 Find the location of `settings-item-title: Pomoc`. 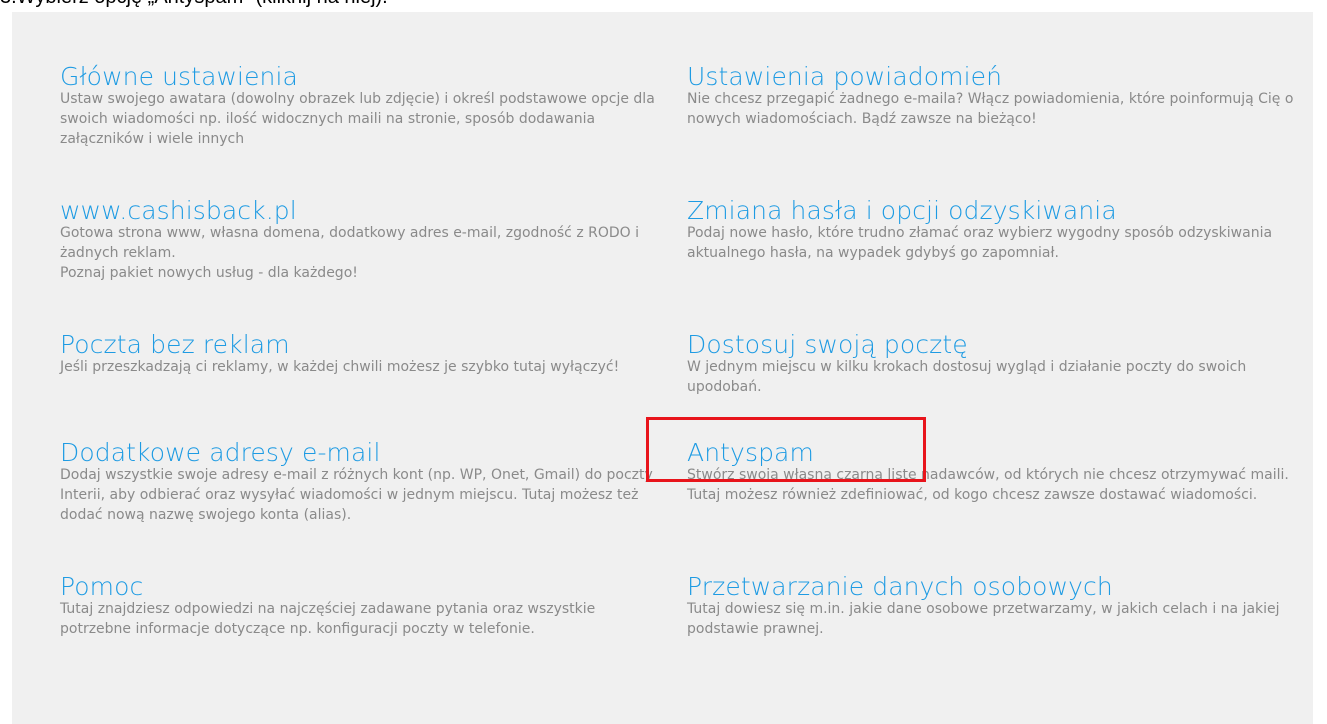

settings-item-title: Pomoc is located at coordinates (360, 587).